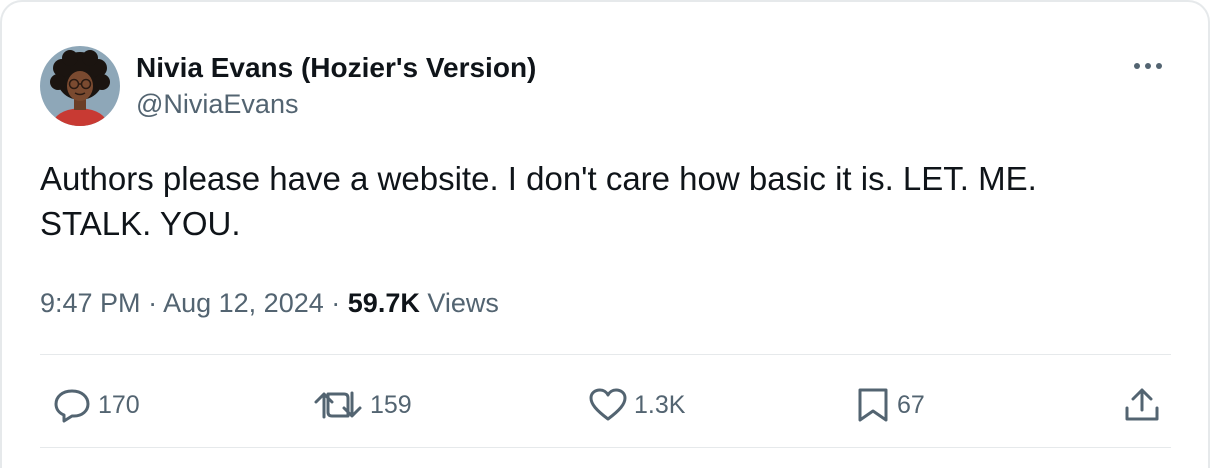 The width and height of the screenshot is (1210, 468). I want to click on divider-bottom, so click(605, 447).